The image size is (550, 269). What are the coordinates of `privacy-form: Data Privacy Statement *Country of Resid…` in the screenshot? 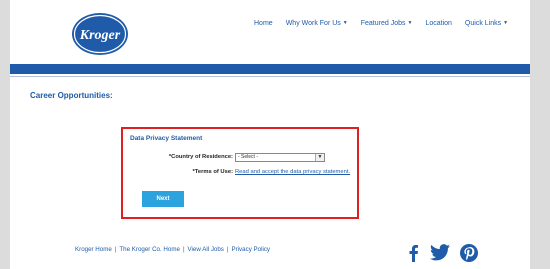 It's located at (240, 173).